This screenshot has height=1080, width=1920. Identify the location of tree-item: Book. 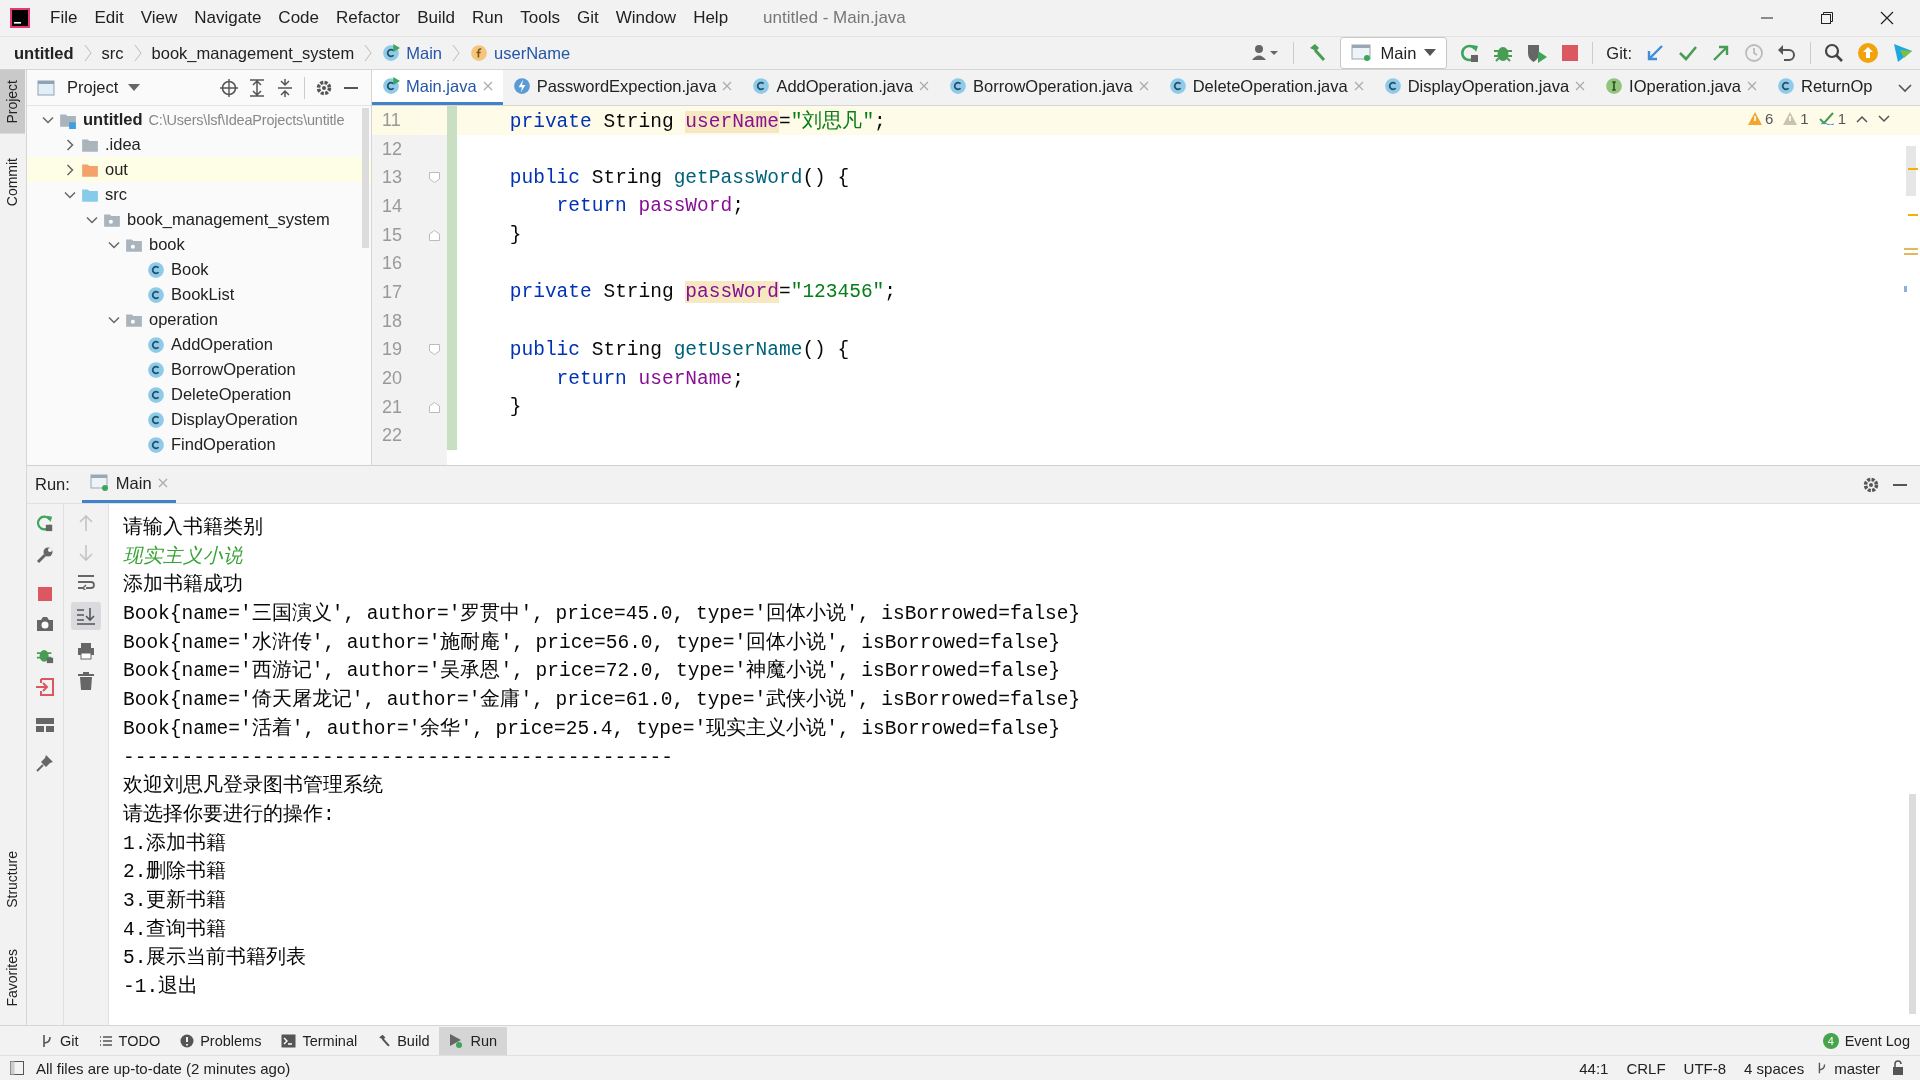
(190, 269).